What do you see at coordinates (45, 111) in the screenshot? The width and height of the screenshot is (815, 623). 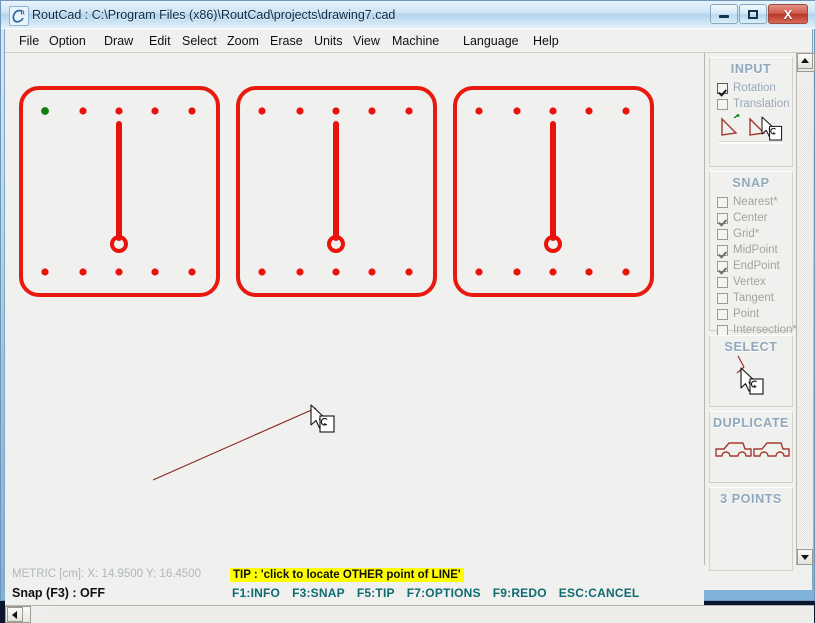 I see `origin-marker` at bounding box center [45, 111].